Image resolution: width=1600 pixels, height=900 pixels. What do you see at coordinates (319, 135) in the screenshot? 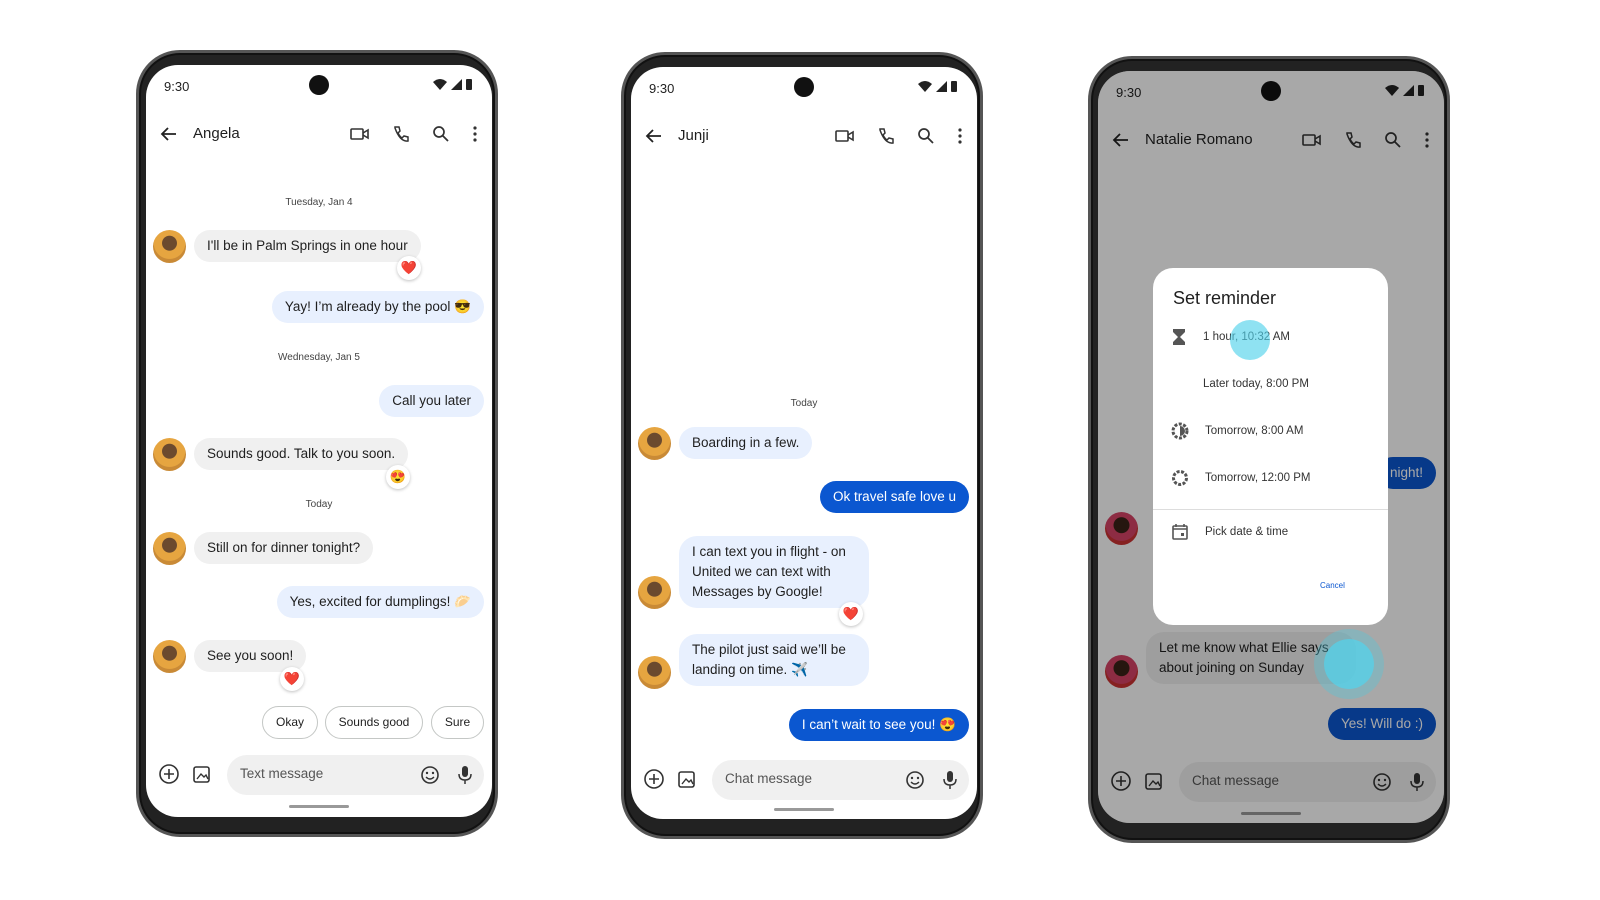
I see `conversation-header: Angela` at bounding box center [319, 135].